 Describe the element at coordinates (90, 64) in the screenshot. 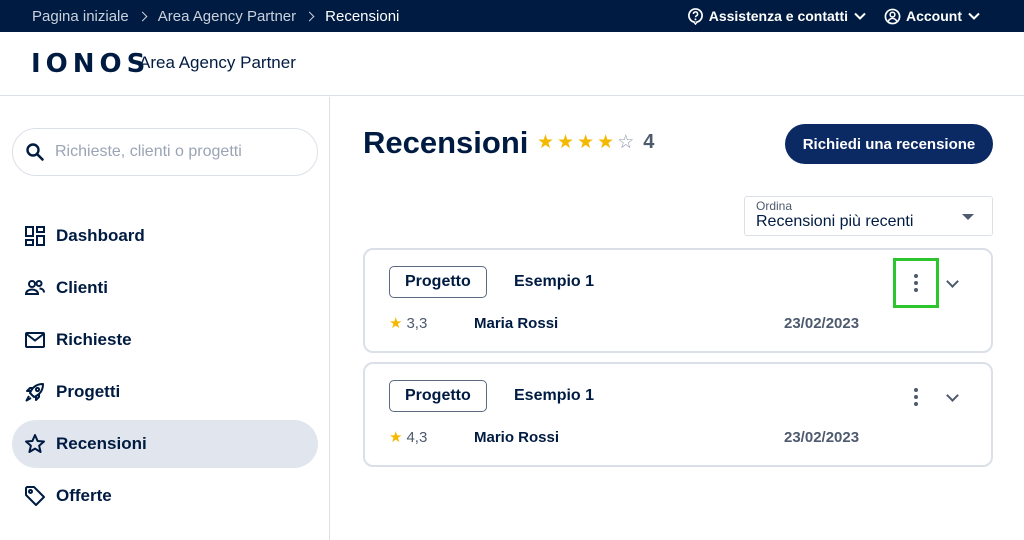

I see `ionos-logo: IONOS` at that location.